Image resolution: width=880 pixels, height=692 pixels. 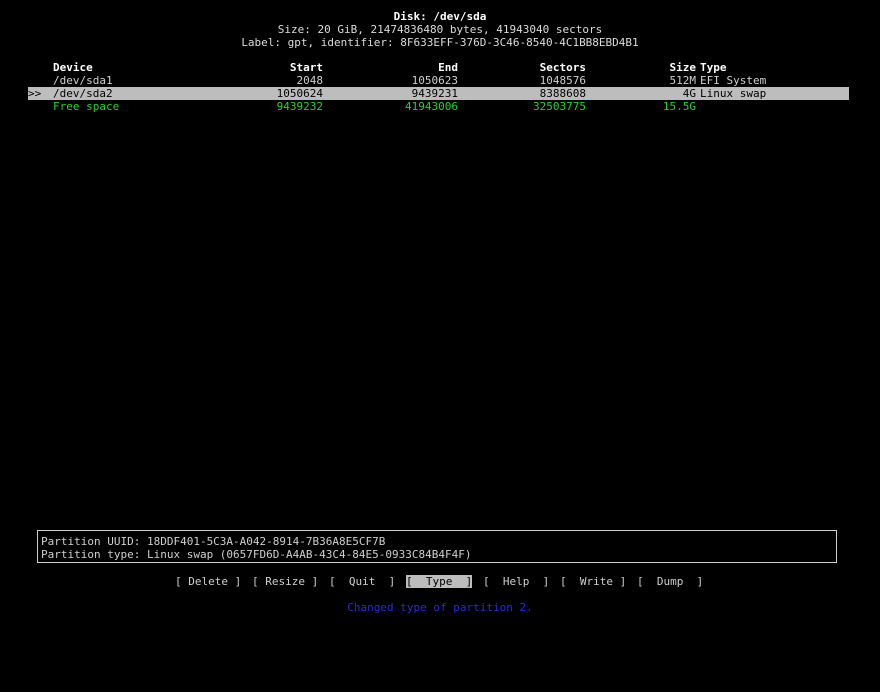 What do you see at coordinates (434, 80) in the screenshot?
I see `row-end: 1050623` at bounding box center [434, 80].